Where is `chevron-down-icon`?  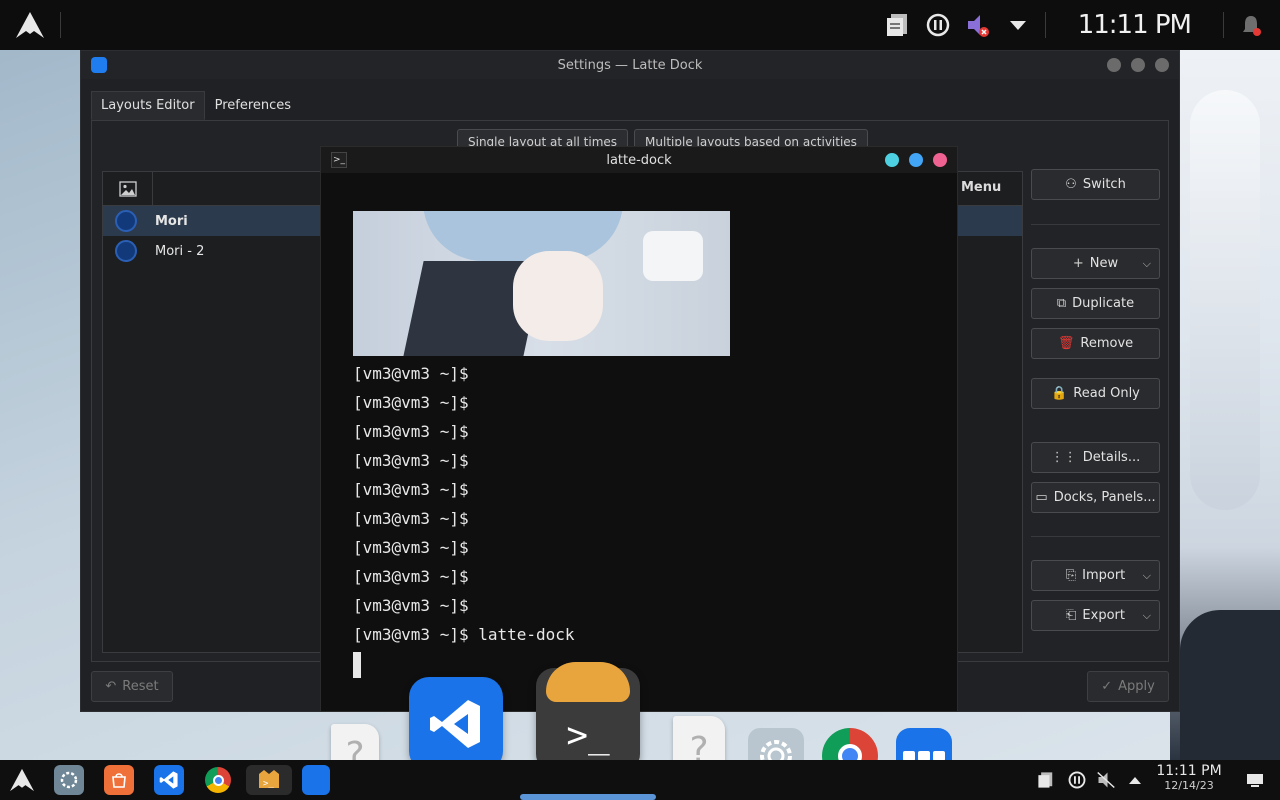 chevron-down-icon is located at coordinates (1018, 25).